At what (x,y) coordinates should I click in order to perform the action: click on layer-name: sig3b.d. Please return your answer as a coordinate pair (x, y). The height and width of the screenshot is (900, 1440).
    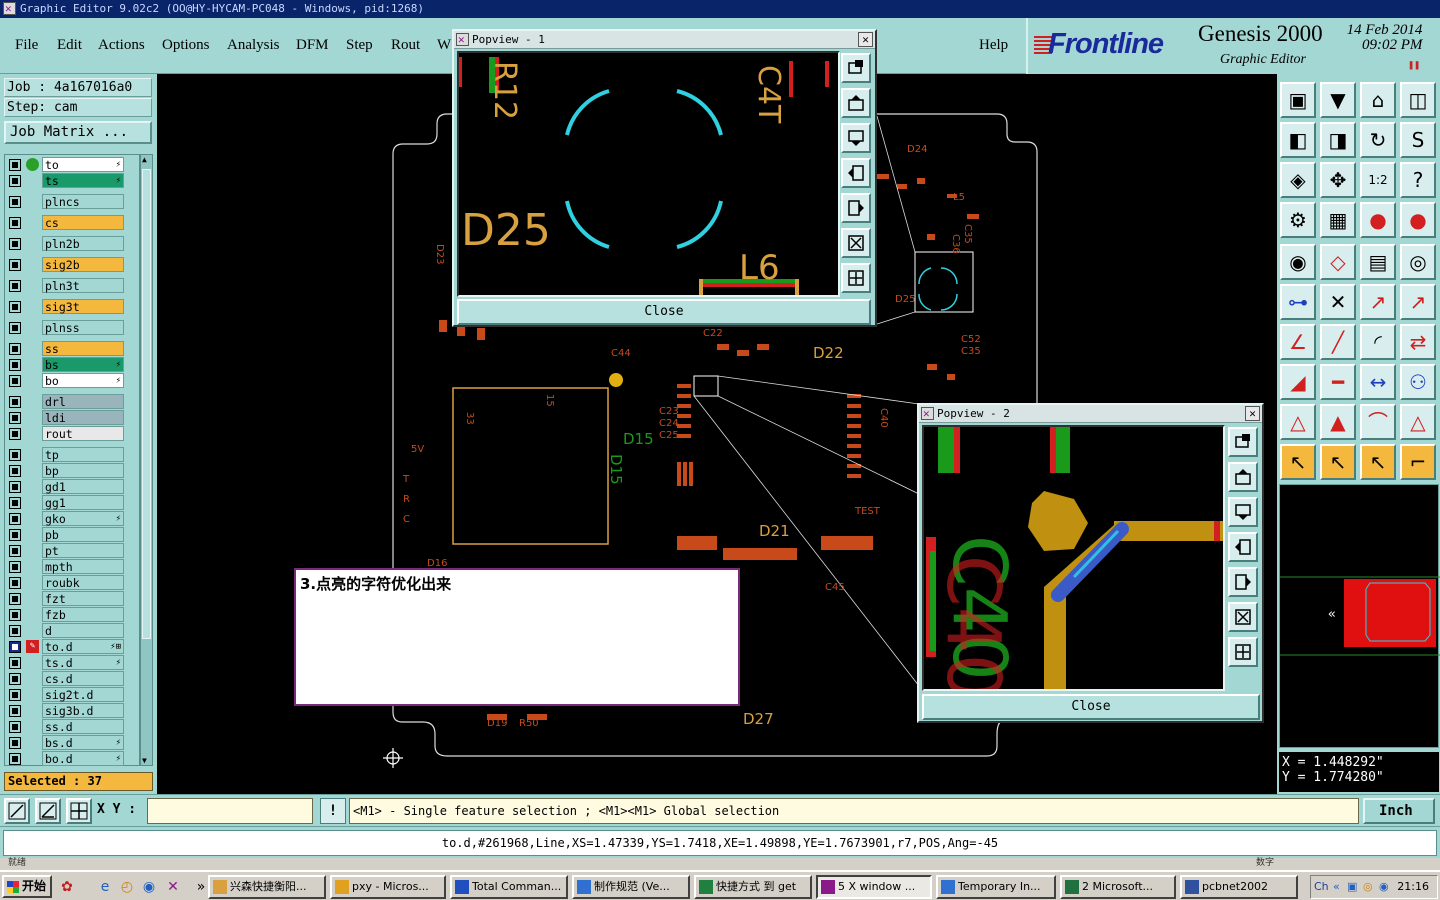
    Looking at the image, I should click on (83, 710).